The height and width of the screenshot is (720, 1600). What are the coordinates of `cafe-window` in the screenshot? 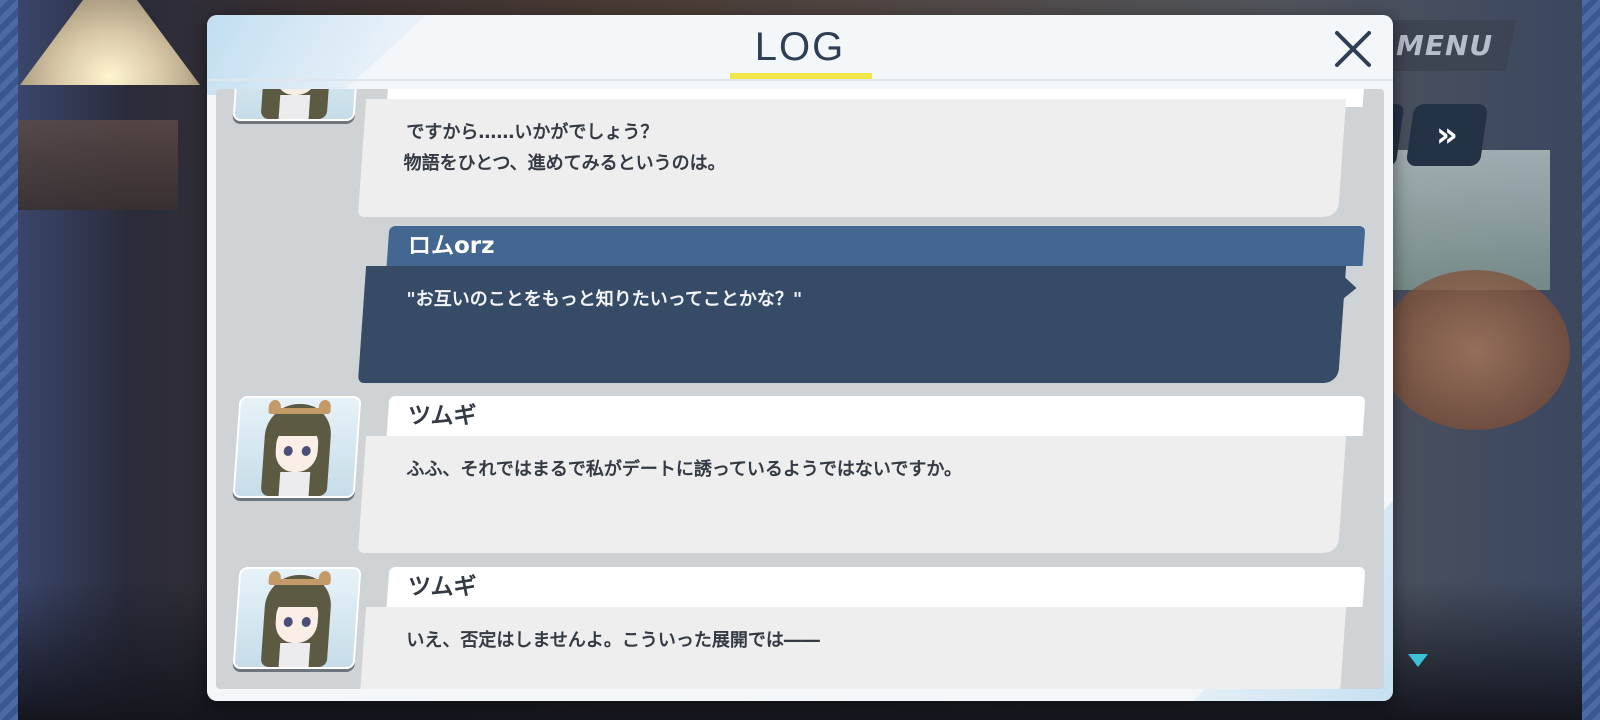 It's located at (1470, 220).